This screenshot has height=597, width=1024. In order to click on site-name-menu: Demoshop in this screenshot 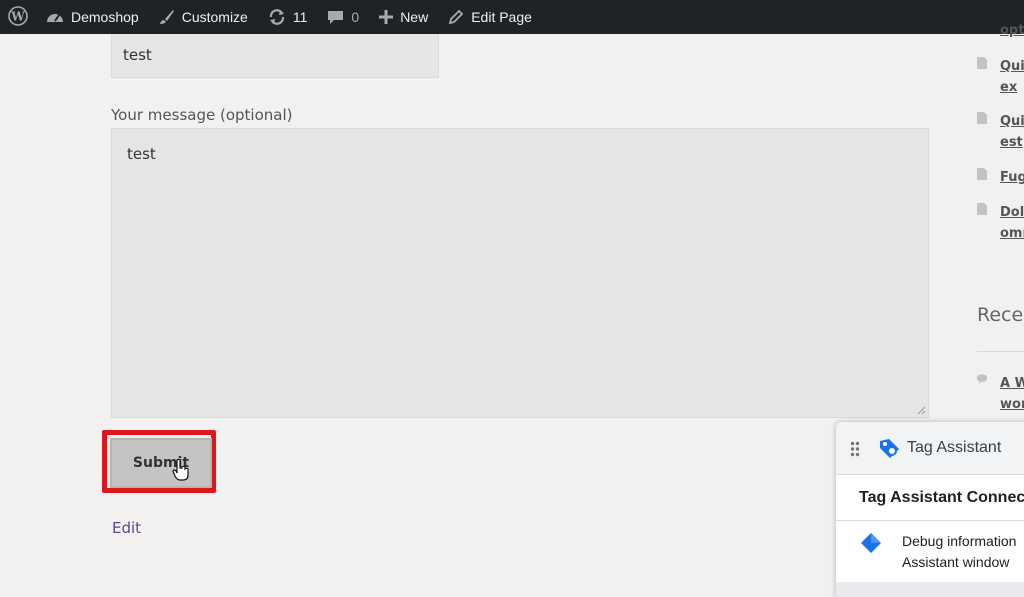, I will do `click(92, 17)`.